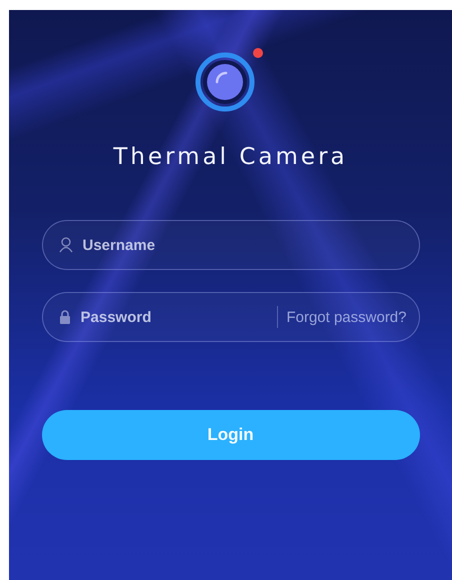  I want to click on username-input: Username, so click(243, 245).